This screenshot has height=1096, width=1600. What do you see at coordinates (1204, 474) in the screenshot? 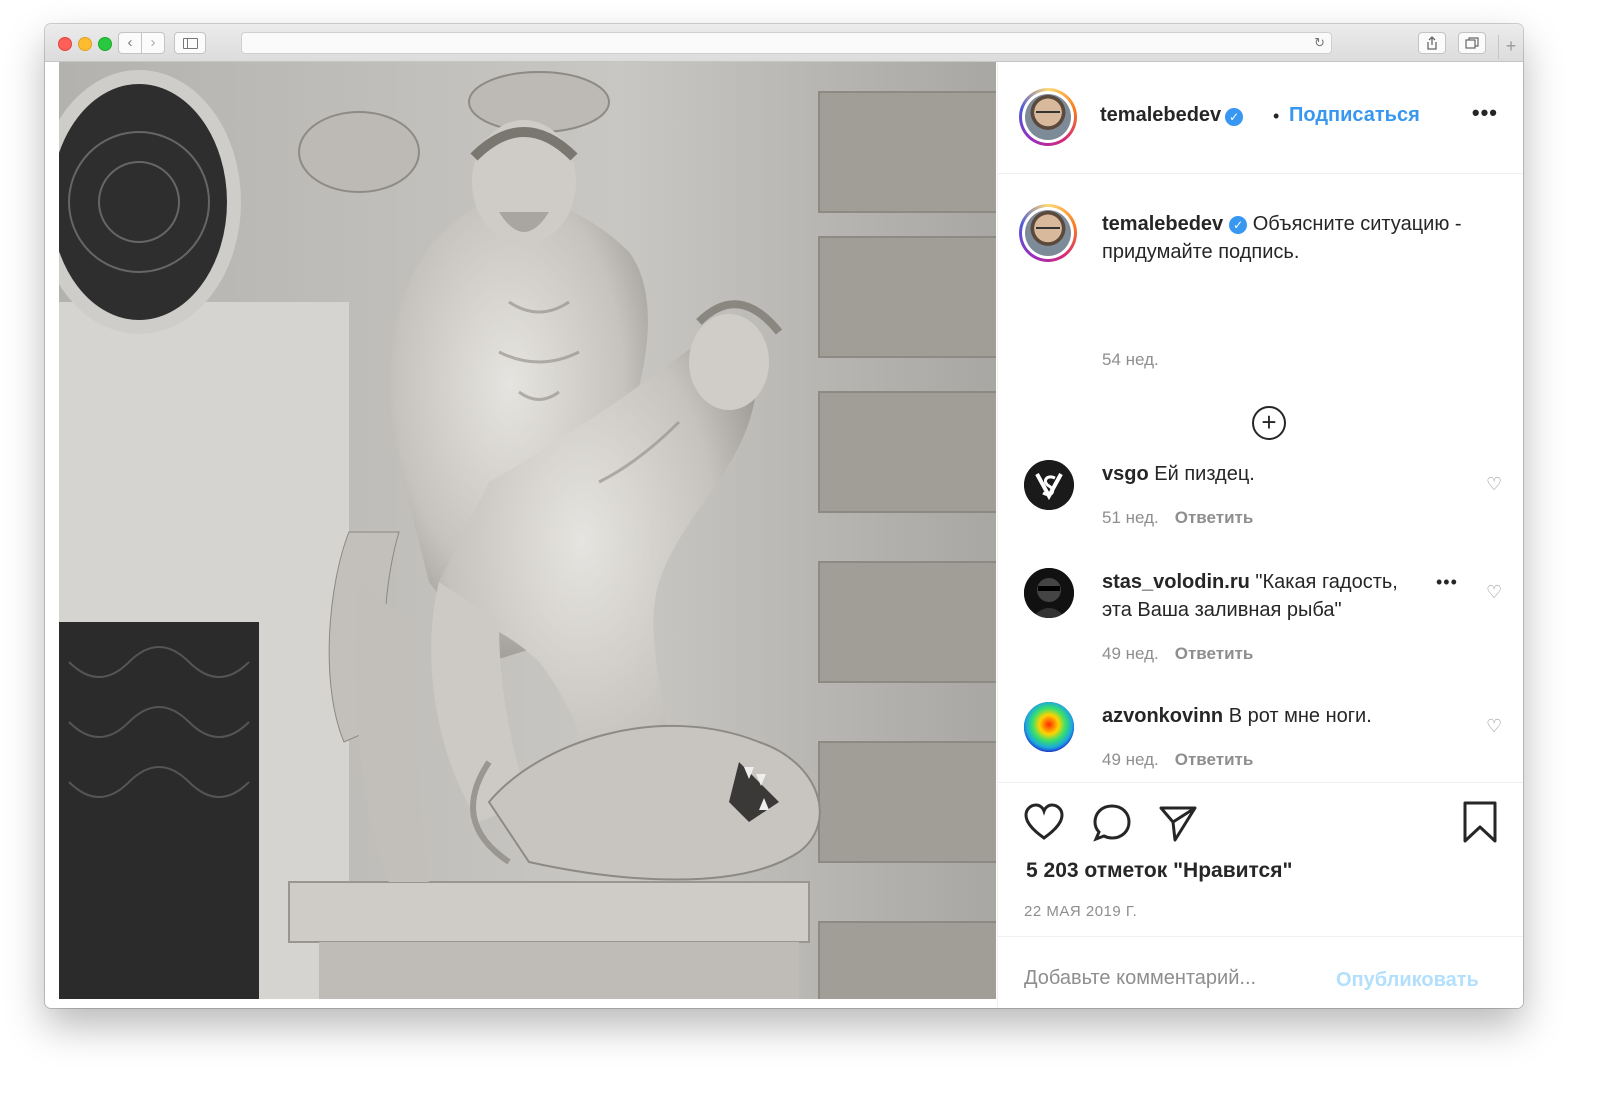
I see `comment-body: Ей пиздец.` at bounding box center [1204, 474].